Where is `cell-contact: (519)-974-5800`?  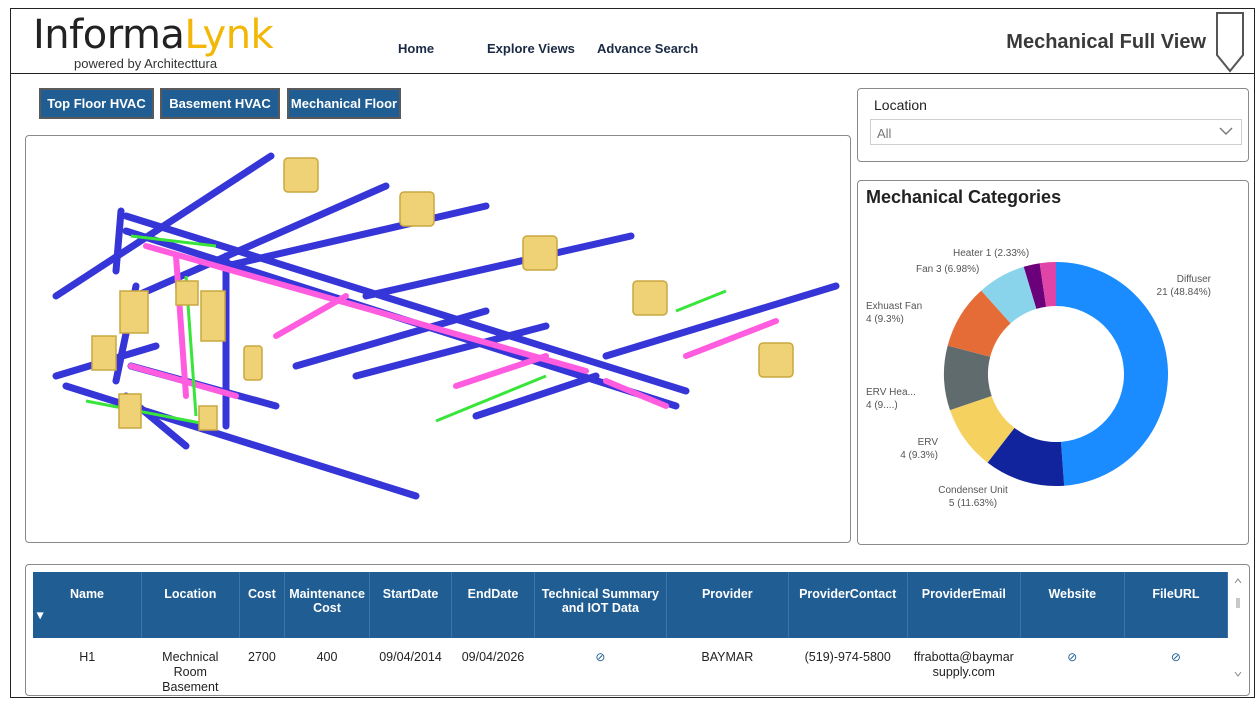 cell-contact: (519)-974-5800 is located at coordinates (847, 657).